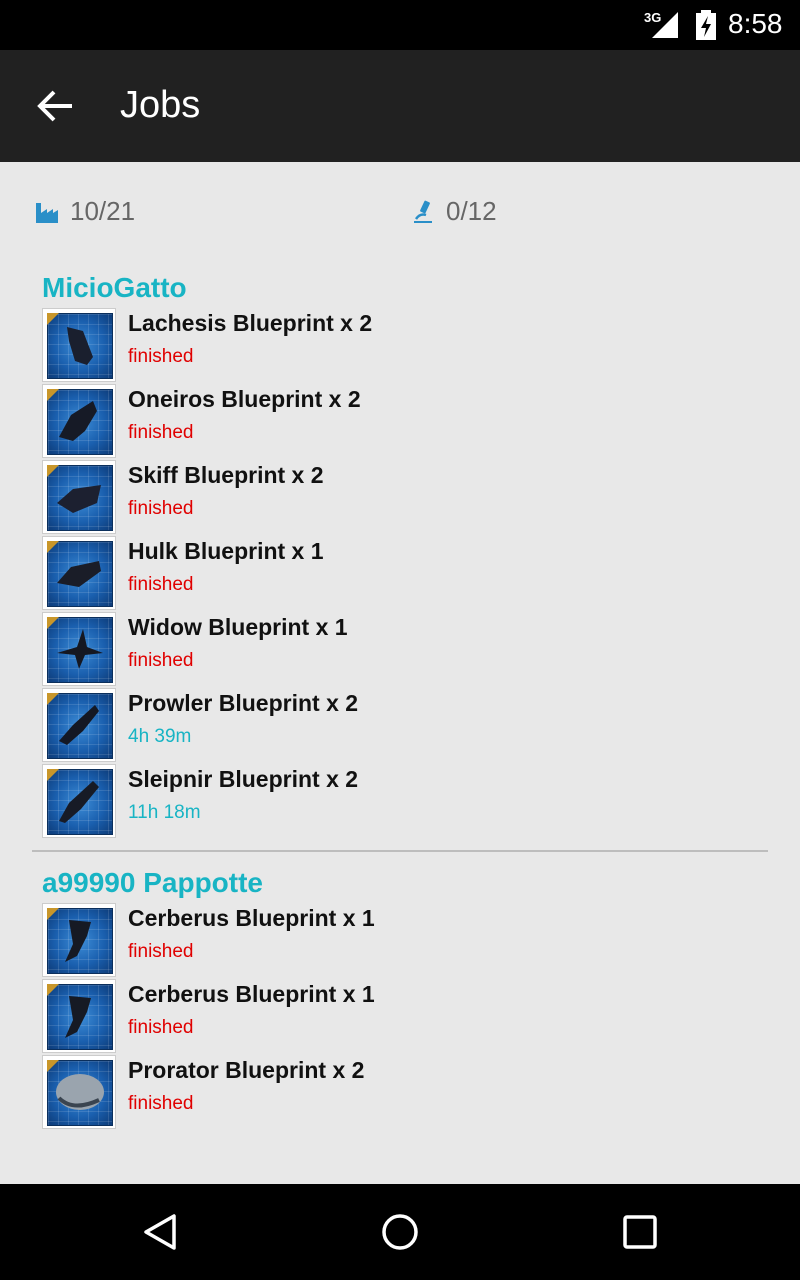 This screenshot has height=1280, width=800. What do you see at coordinates (103, 211) in the screenshot?
I see `manufacturing-value: 10/21` at bounding box center [103, 211].